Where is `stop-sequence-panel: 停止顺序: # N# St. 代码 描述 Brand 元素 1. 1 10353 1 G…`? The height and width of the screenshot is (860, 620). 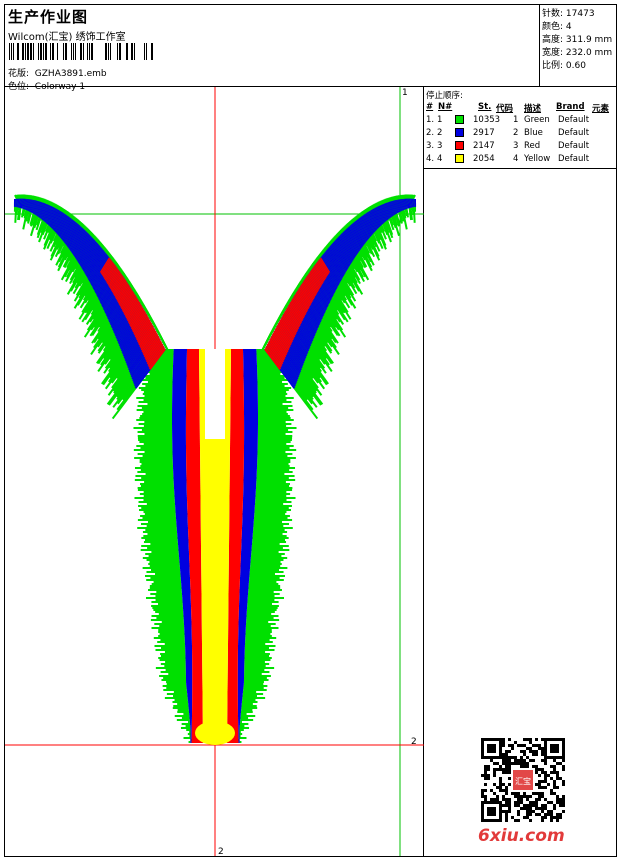
stop-sequence-panel: 停止顺序: # N# St. 代码 描述 Brand 元素 1. 1 10353 1 G… is located at coordinates (520, 128).